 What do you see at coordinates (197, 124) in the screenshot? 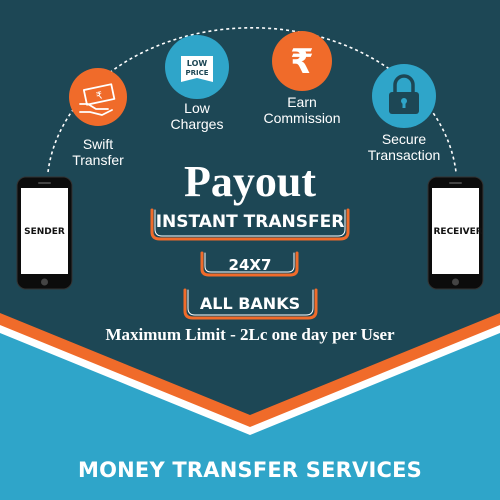
I see `feature-label-low-line2: Charges` at bounding box center [197, 124].